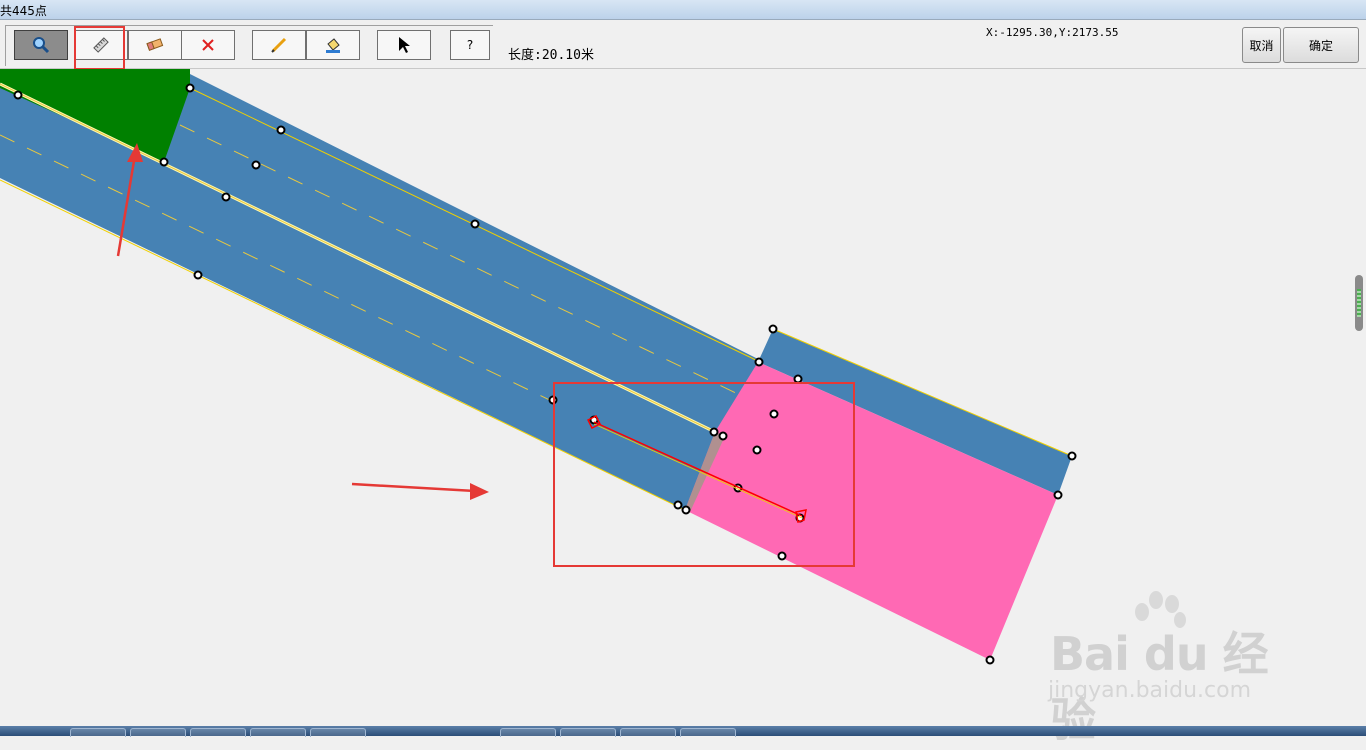 The image size is (1366, 750). I want to click on arrow-cursor-icon, so click(404, 45).